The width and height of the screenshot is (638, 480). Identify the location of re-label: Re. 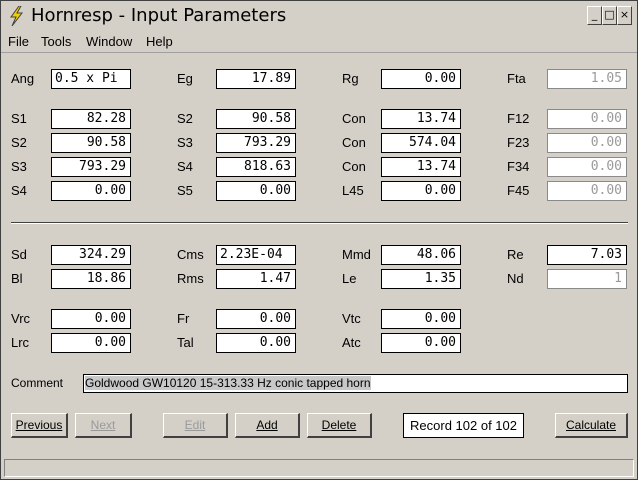
(515, 254).